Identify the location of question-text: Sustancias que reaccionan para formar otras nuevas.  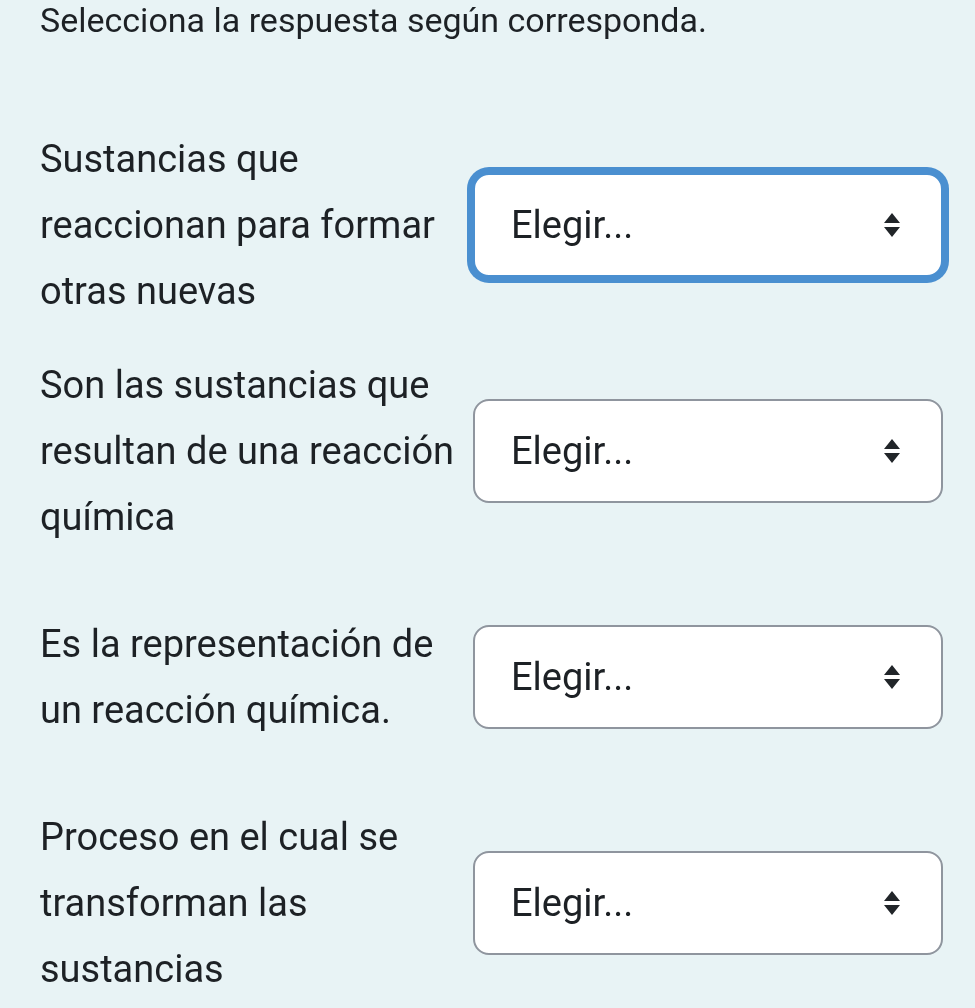
(238, 225).